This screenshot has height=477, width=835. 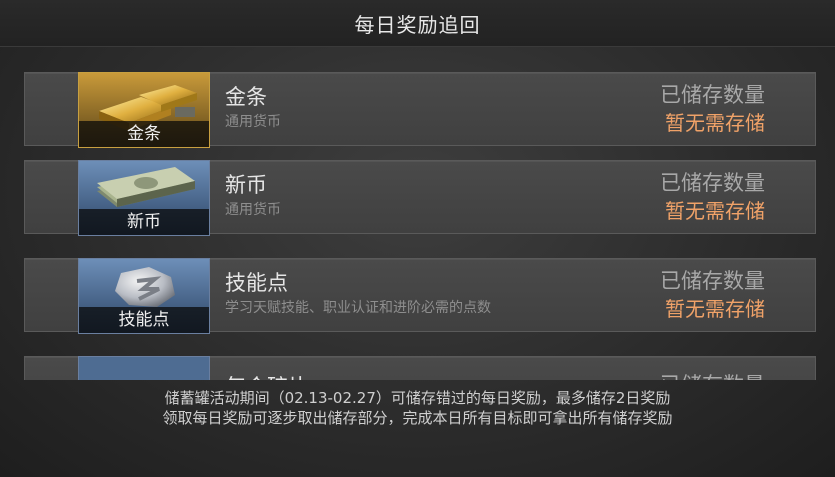 I want to click on footer-line-1: 储蓄罐活动期间（02.13-02.27）可储存错过的每日奖励，最多储存2日奖励, so click(x=417, y=398).